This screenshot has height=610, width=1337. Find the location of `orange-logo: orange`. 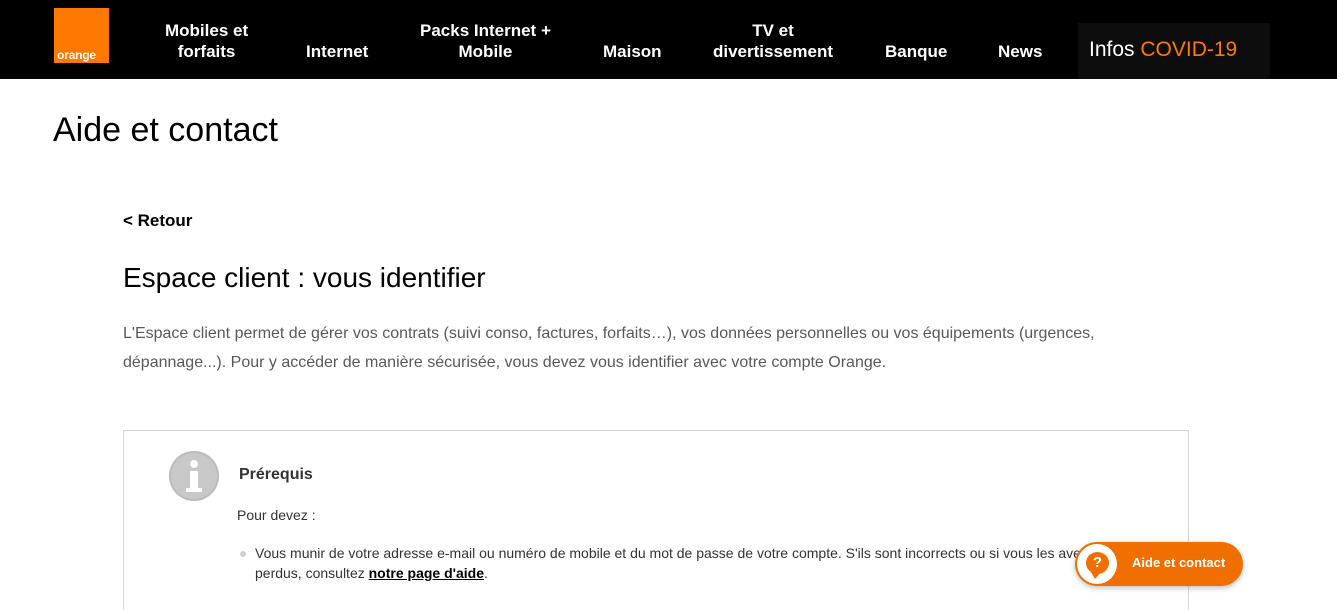

orange-logo: orange is located at coordinates (81, 35).